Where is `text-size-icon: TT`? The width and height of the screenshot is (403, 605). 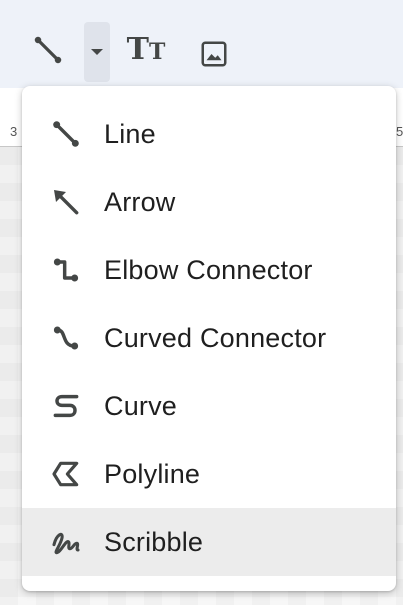 text-size-icon: TT is located at coordinates (146, 49).